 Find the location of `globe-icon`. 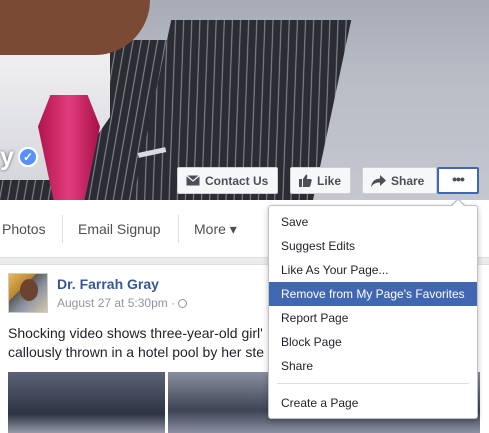

globe-icon is located at coordinates (183, 303).